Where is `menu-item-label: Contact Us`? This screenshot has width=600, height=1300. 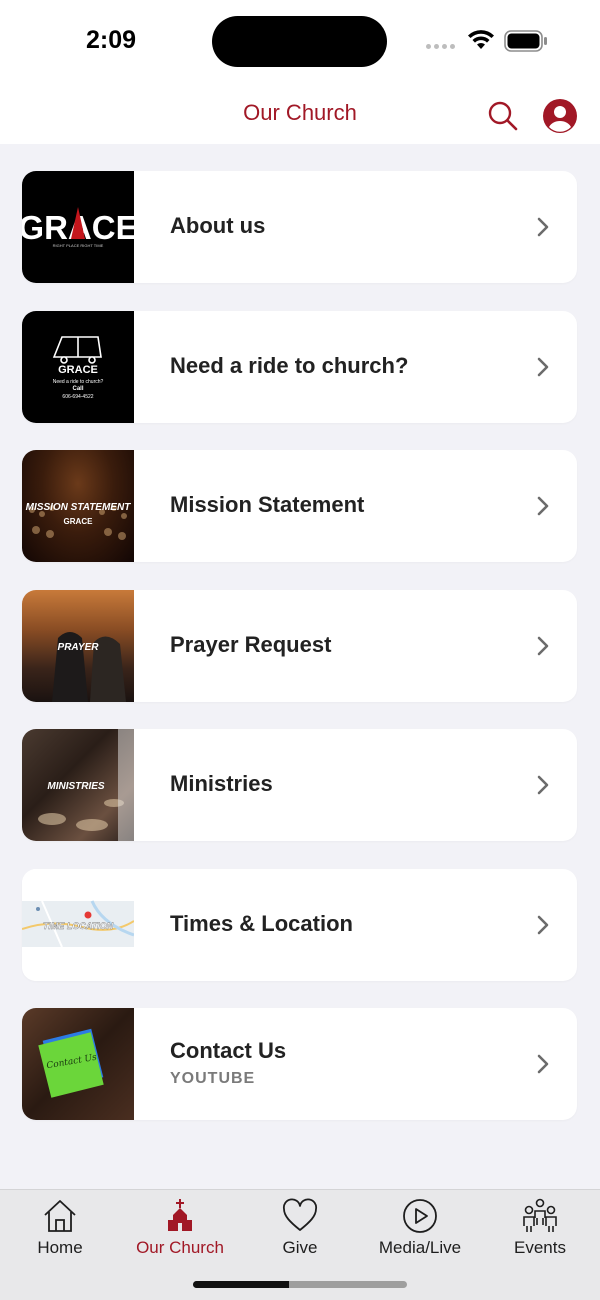
menu-item-label: Contact Us is located at coordinates (228, 1050).